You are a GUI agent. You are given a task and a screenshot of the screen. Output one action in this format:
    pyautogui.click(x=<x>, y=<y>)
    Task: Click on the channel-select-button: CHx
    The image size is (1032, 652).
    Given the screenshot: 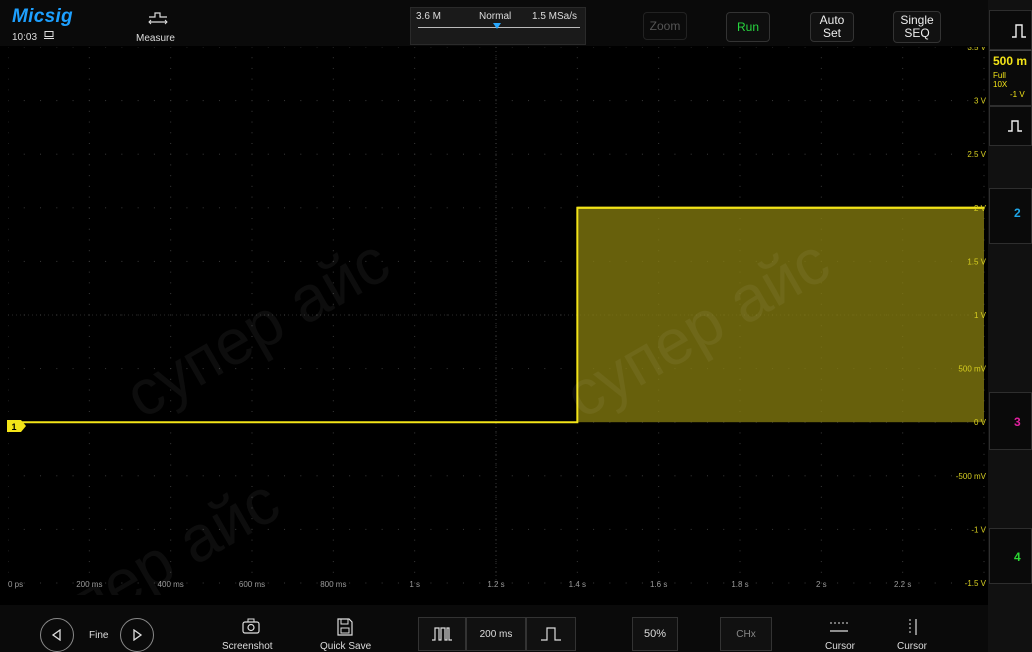 What is the action you would take?
    pyautogui.click(x=746, y=634)
    